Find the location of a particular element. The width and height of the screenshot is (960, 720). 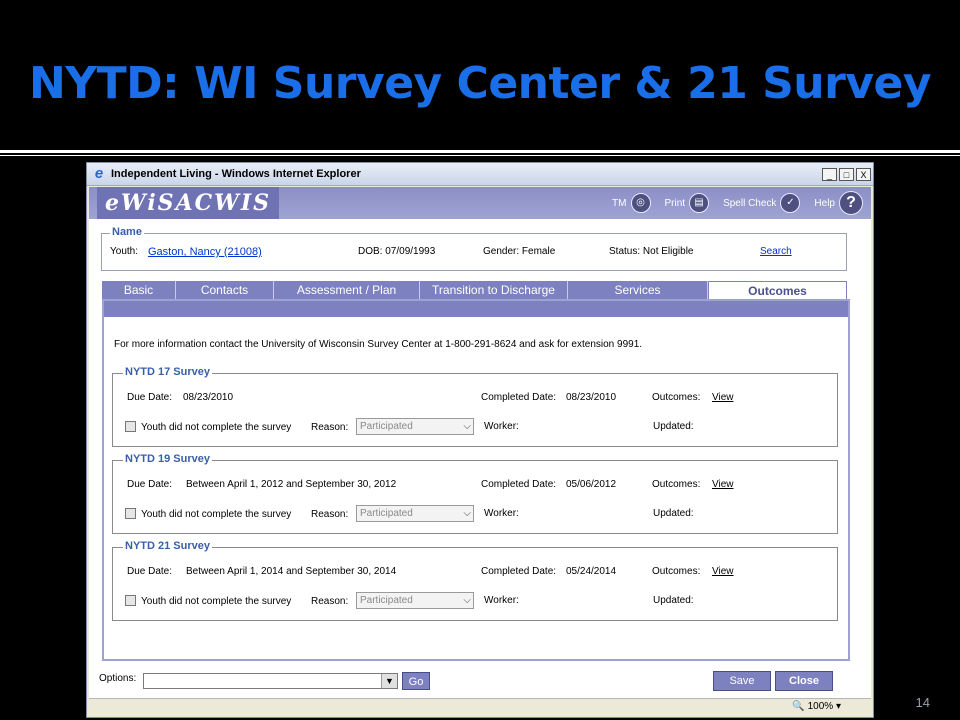

tab-services: Services is located at coordinates (638, 290).